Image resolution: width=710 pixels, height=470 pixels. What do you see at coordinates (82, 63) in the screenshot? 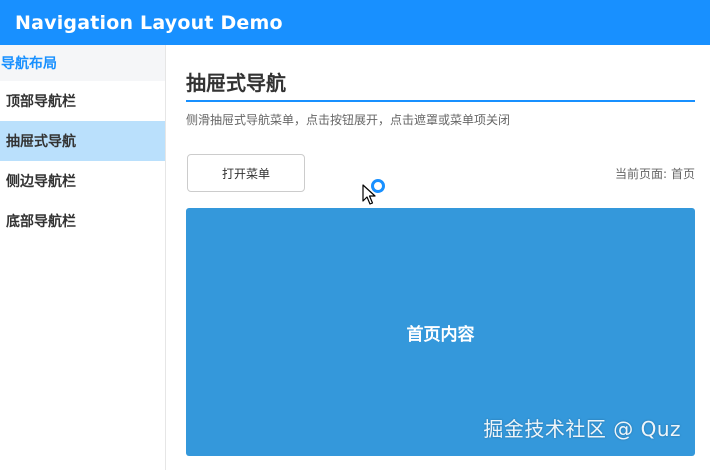
I see `sidebar-heading: 导航布局` at bounding box center [82, 63].